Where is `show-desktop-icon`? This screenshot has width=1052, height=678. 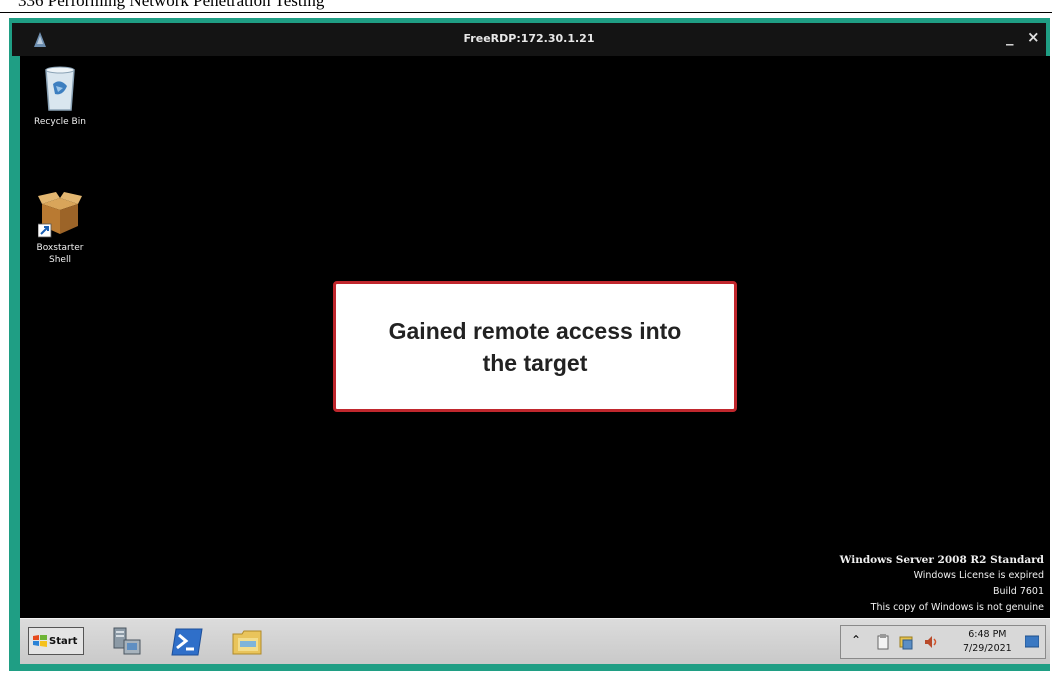 show-desktop-icon is located at coordinates (1032, 642).